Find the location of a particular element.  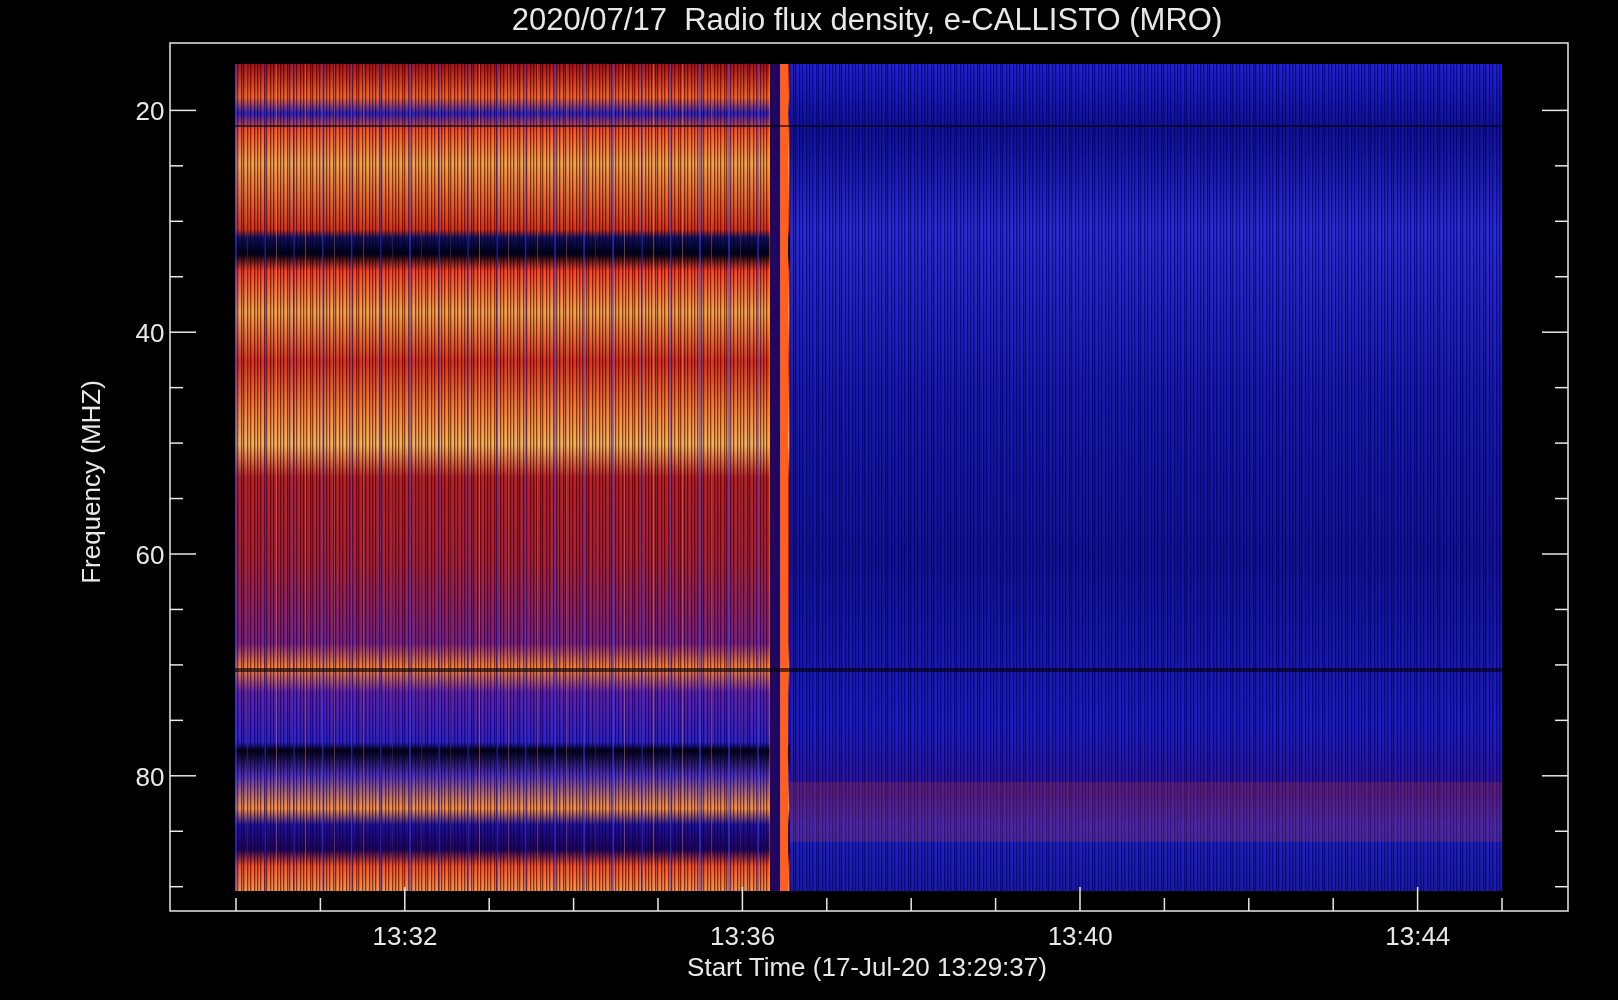

chart-title: 2020/07/17 Radio flux density, e-CALLISTO (MRO) is located at coordinates (867, 19).